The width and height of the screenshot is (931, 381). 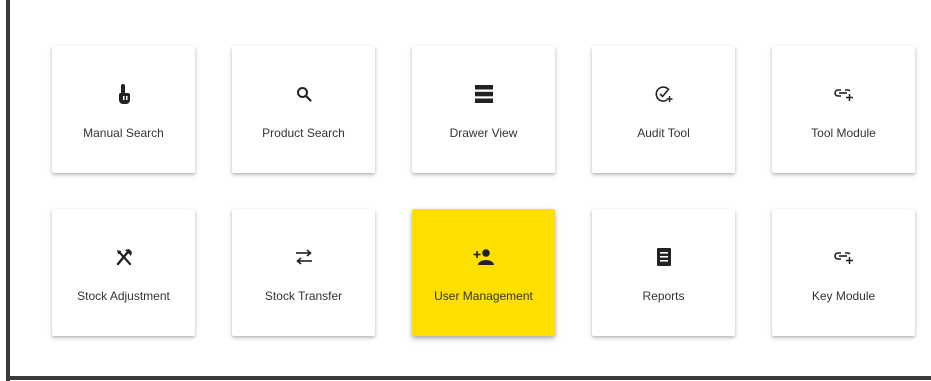 I want to click on add-user-icon, so click(x=483, y=257).